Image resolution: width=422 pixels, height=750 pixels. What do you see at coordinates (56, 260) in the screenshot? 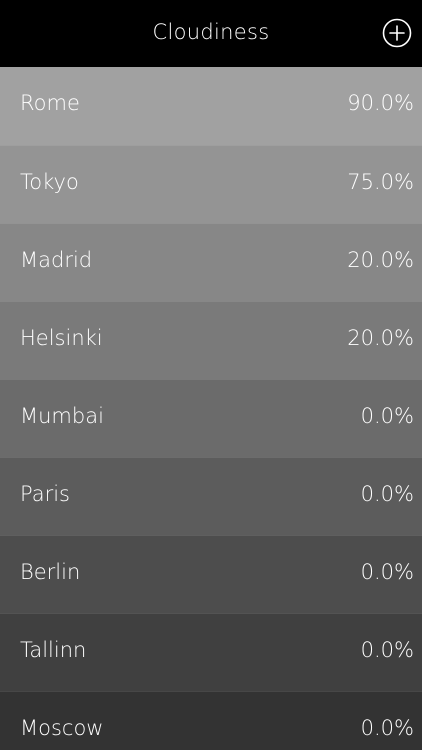
I see `city-name: Madrid` at bounding box center [56, 260].